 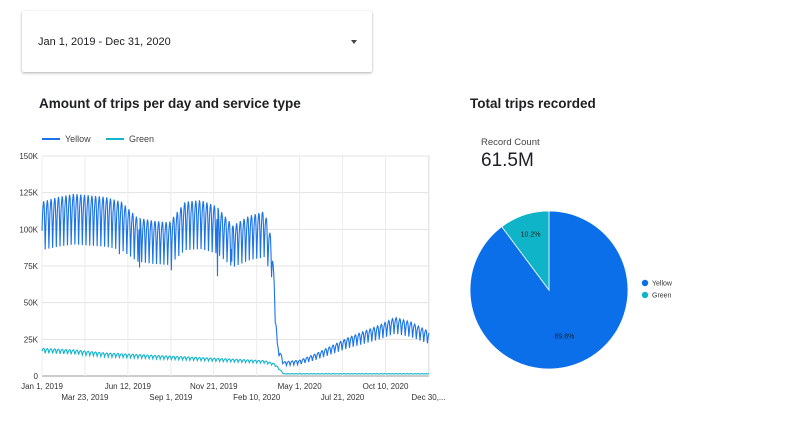 I want to click on pie-slice-label-yellow: 89.8%, so click(x=564, y=336).